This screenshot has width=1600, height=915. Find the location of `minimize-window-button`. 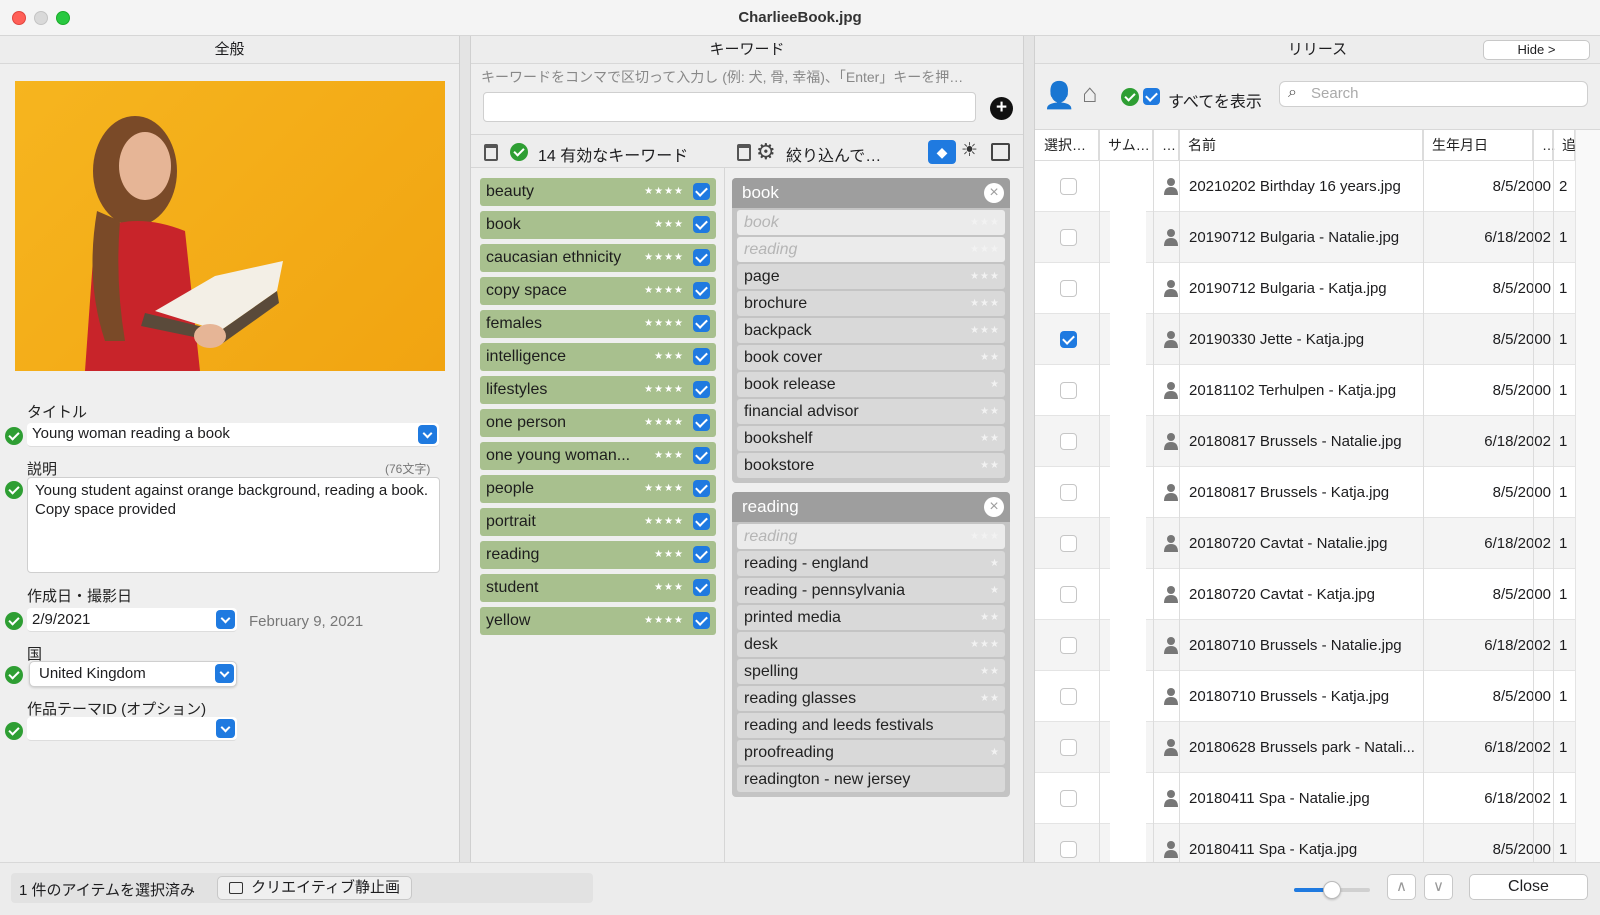

minimize-window-button is located at coordinates (41, 18).